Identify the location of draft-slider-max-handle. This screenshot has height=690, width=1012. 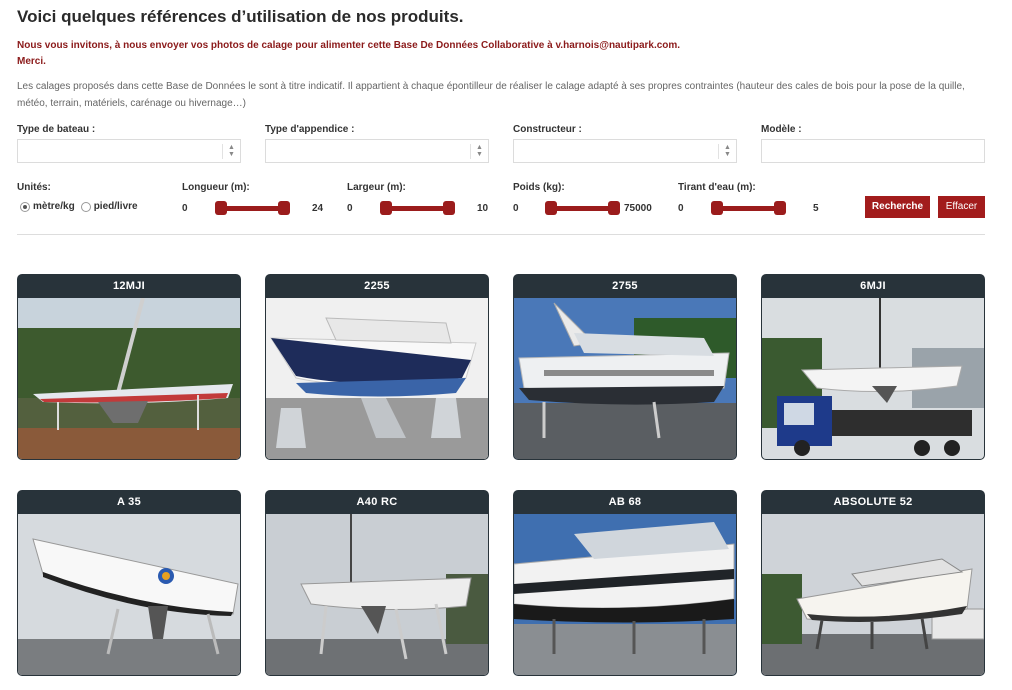
(780, 208).